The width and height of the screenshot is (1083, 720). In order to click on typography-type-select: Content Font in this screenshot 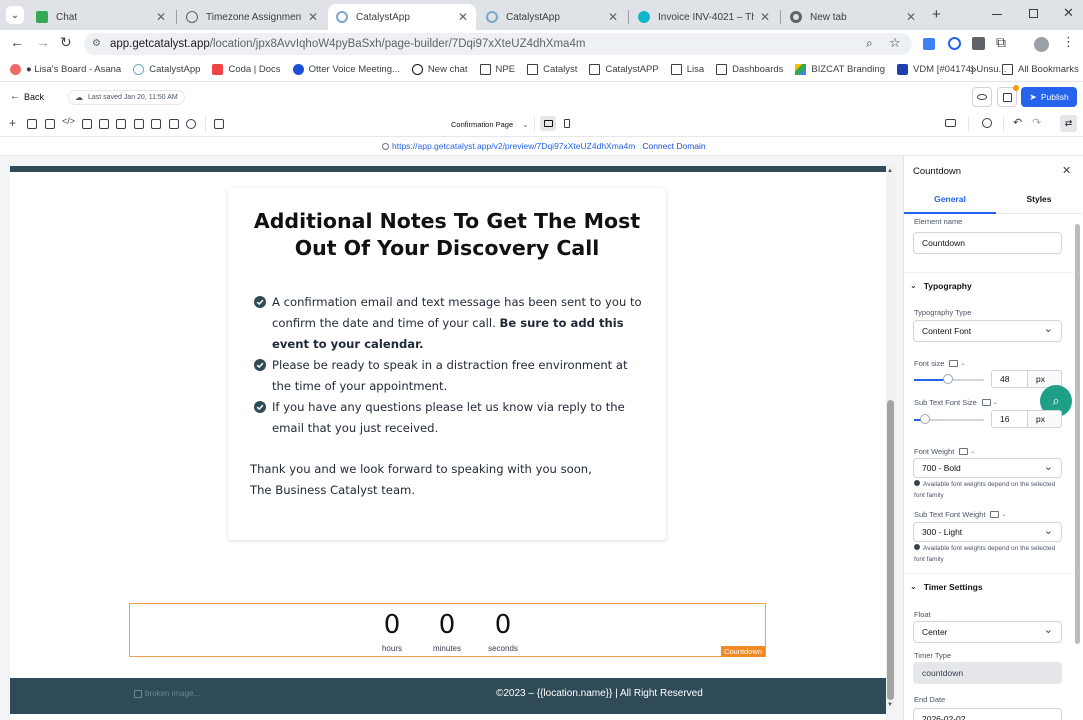, I will do `click(987, 331)`.